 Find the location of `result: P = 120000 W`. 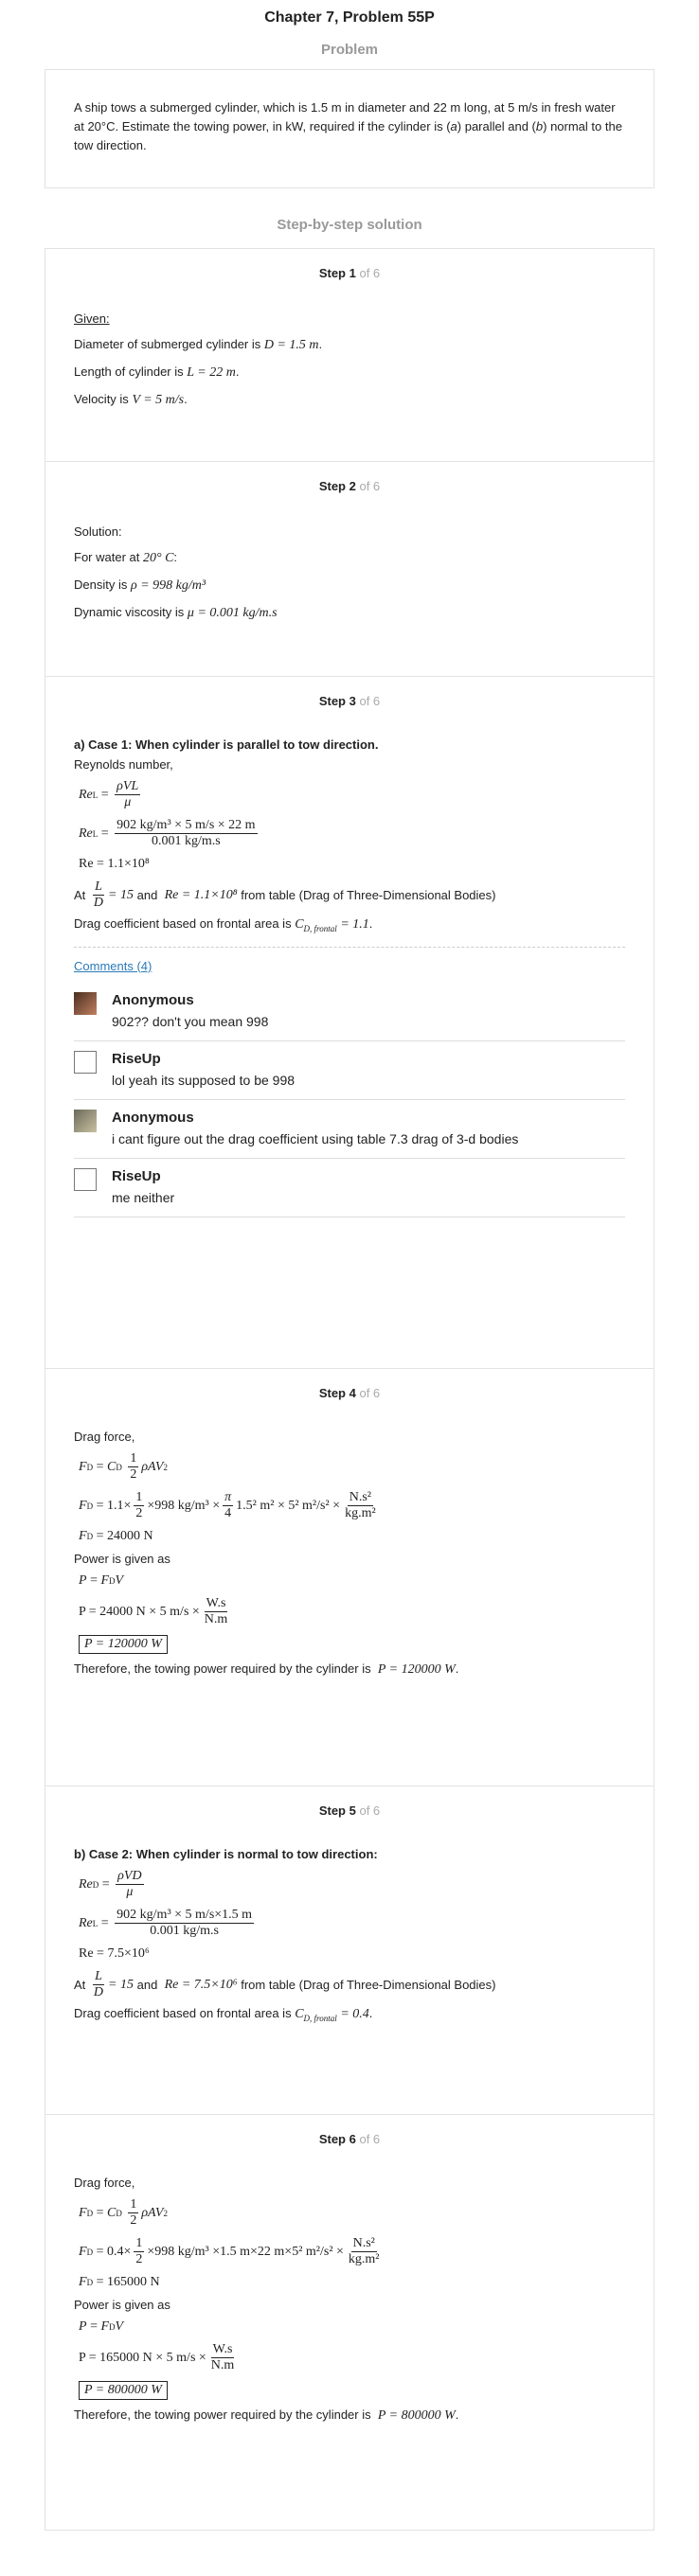

result: P = 120000 W is located at coordinates (416, 1670).